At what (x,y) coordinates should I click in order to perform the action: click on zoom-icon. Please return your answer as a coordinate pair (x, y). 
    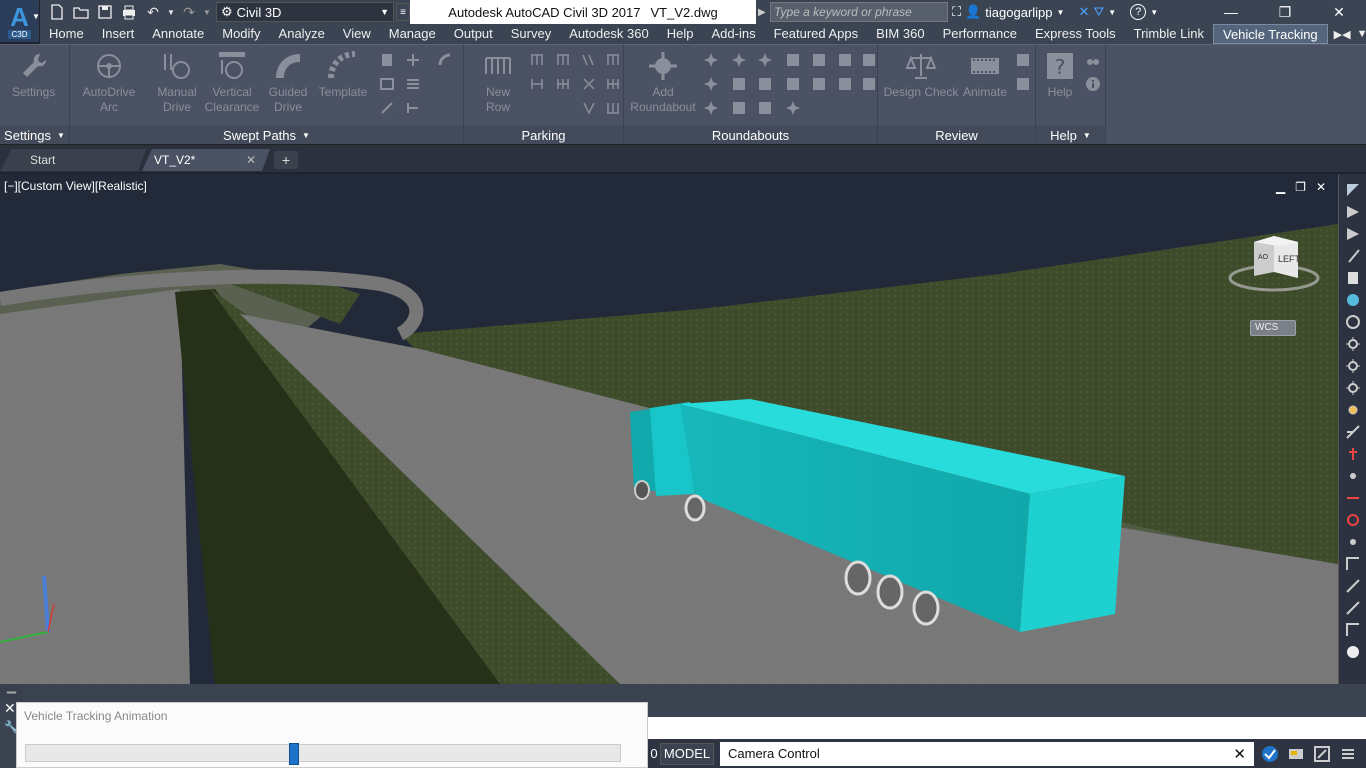
    Looking at the image, I should click on (1353, 234).